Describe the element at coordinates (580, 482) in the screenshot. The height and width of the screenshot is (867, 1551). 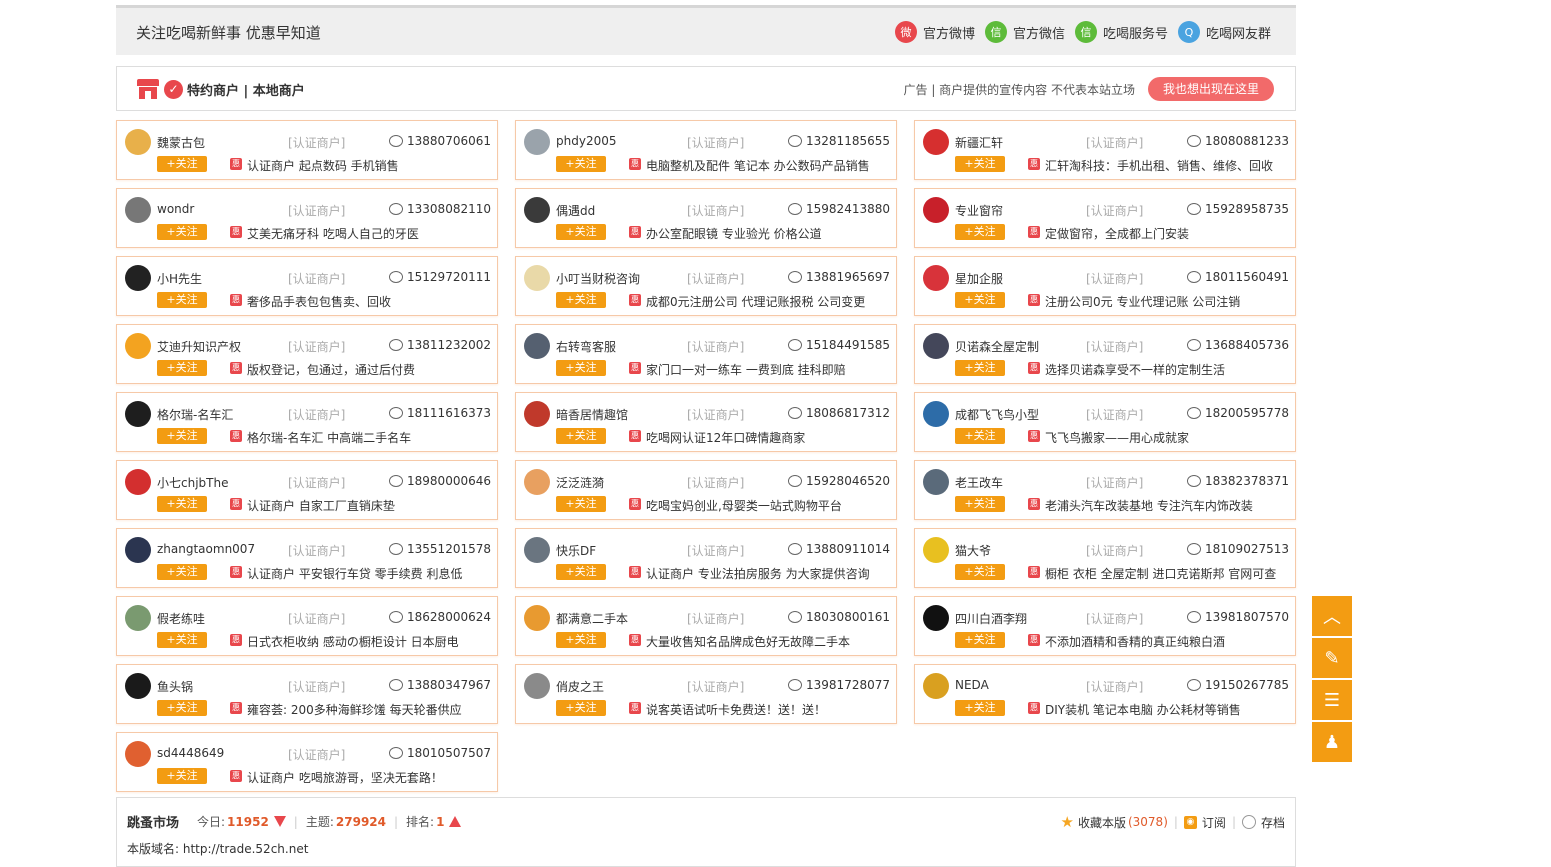
I see `merchant-name: 泛泛涟漪` at that location.